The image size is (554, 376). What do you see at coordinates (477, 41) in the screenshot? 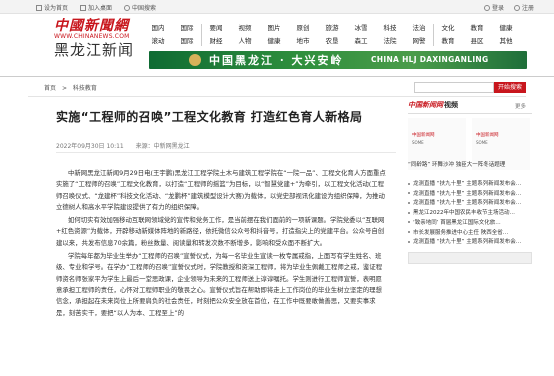
I see `nav-link: 县区` at bounding box center [477, 41].